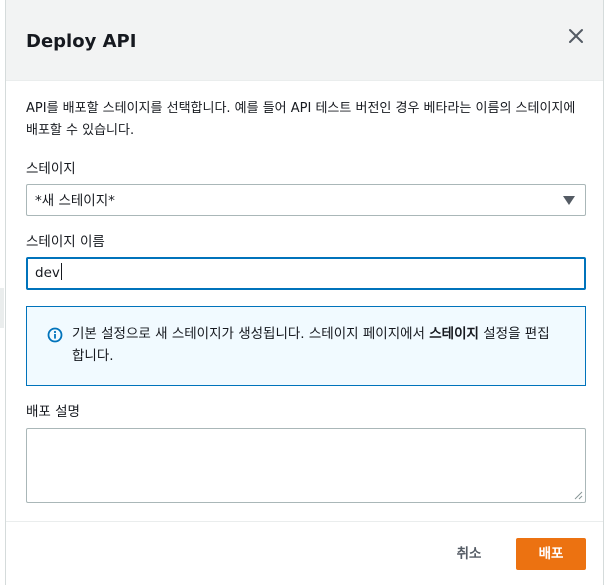  Describe the element at coordinates (454, 334) in the screenshot. I see `info-text-bold: 스테이지` at that location.